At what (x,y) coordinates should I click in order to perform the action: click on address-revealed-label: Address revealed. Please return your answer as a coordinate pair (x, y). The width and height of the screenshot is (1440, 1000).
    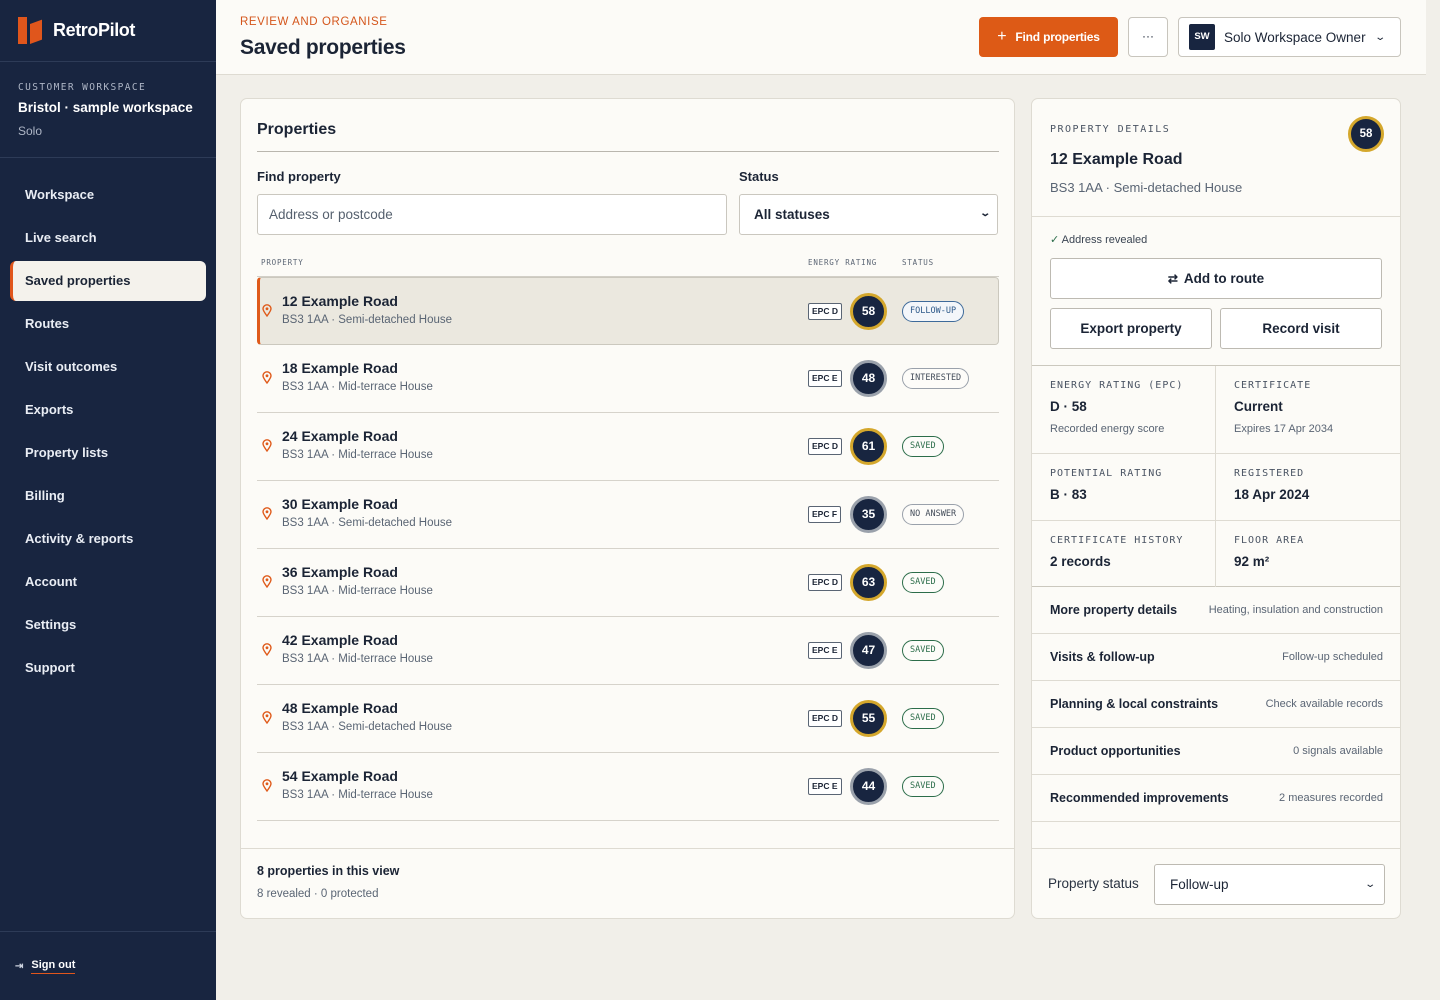
    Looking at the image, I should click on (1104, 240).